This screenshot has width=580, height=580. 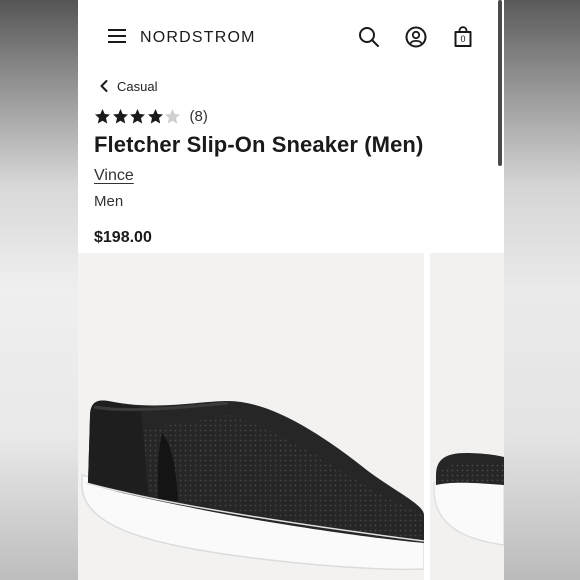 What do you see at coordinates (198, 38) in the screenshot?
I see `brand-logo: NORDSTROM` at bounding box center [198, 38].